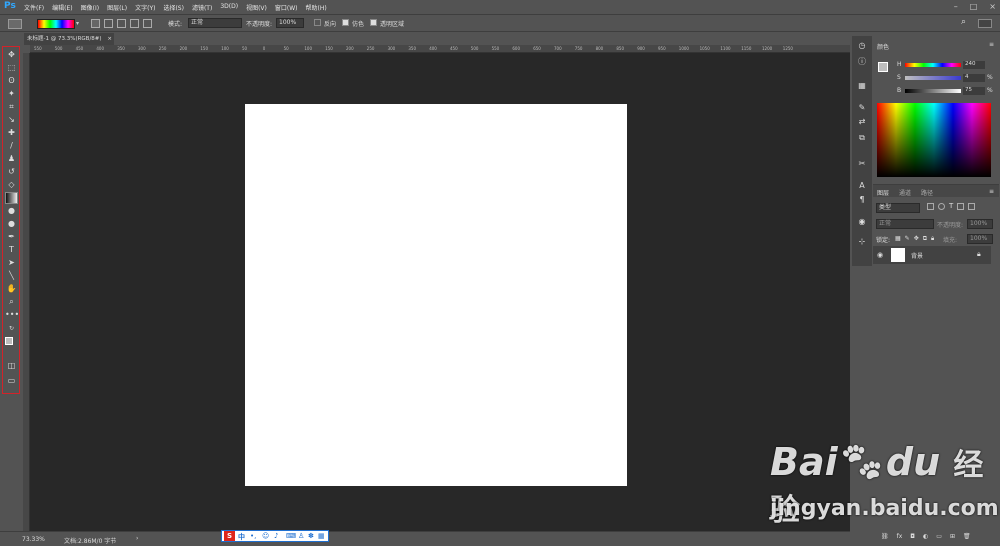 Image resolution: width=1000 pixels, height=546 pixels. I want to click on visibility-eye-icon: ◉, so click(880, 255).